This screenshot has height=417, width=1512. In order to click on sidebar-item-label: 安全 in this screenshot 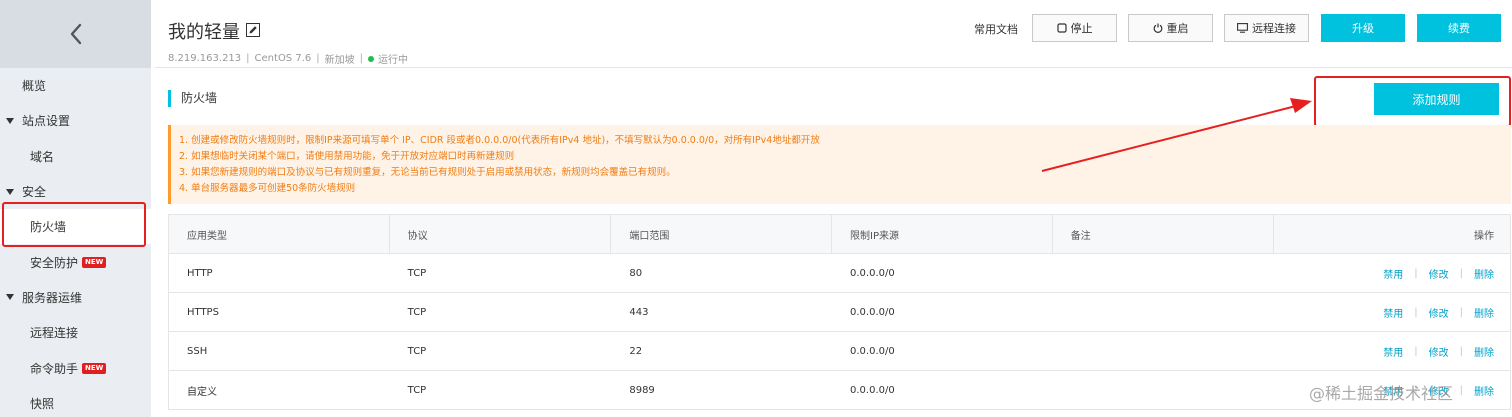, I will do `click(34, 192)`.